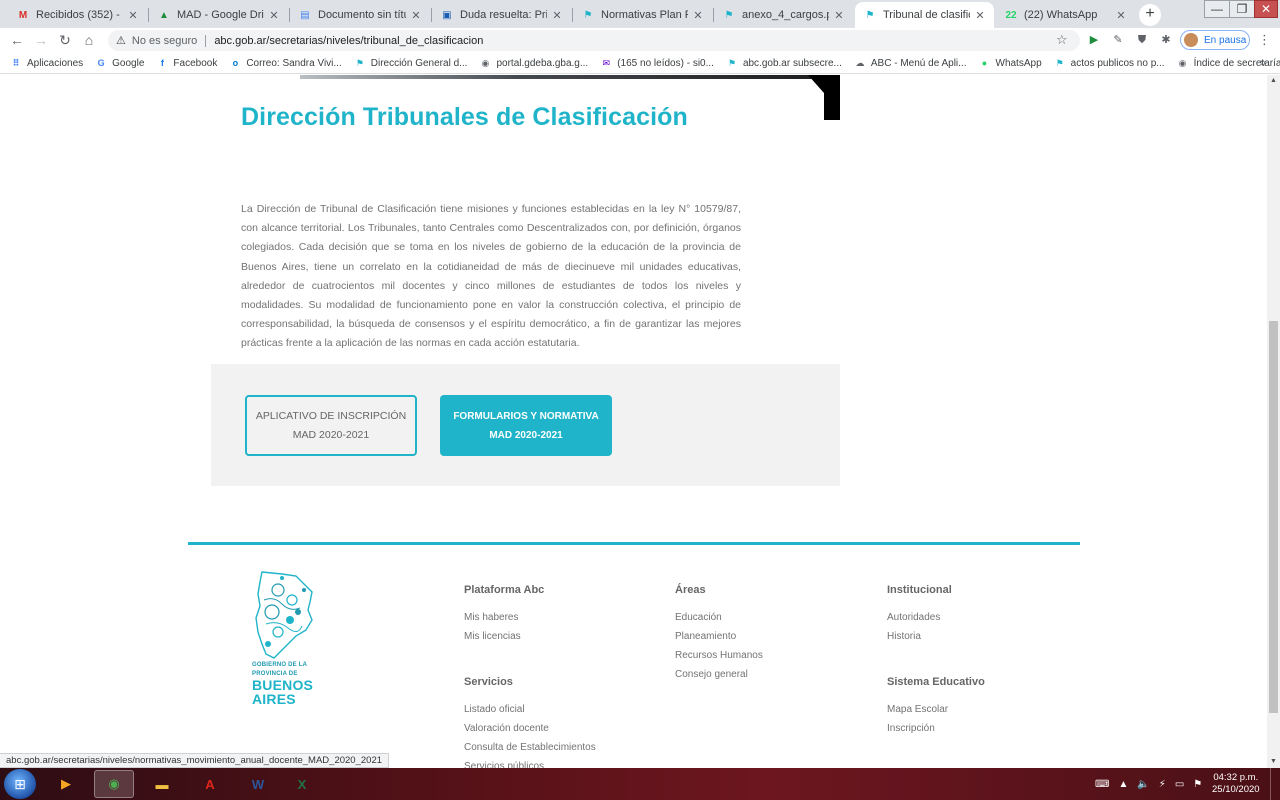 This screenshot has width=1280, height=800. What do you see at coordinates (1011, 15) in the screenshot?
I see `whatsapp-icon: 22` at bounding box center [1011, 15].